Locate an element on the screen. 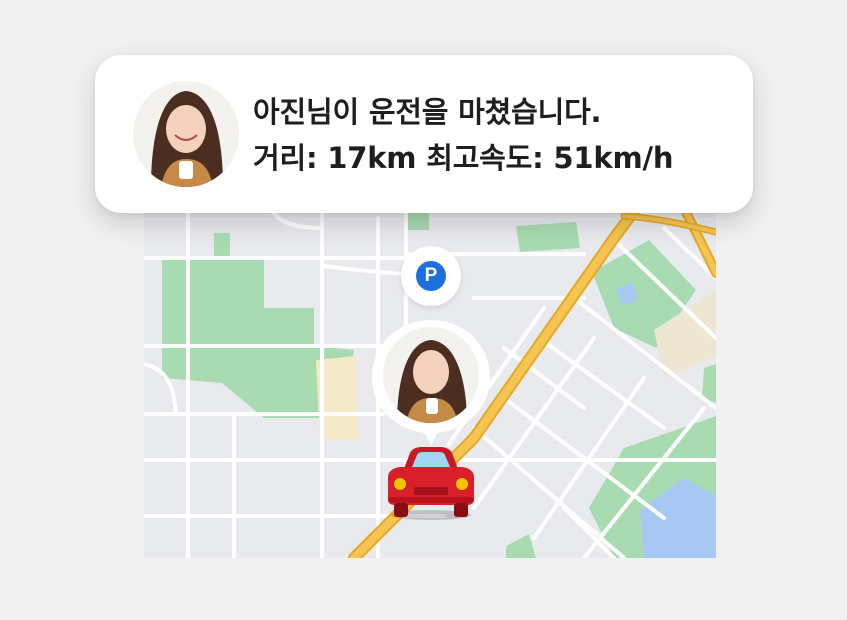 This screenshot has width=847, height=620. car-marker is located at coordinates (431, 483).